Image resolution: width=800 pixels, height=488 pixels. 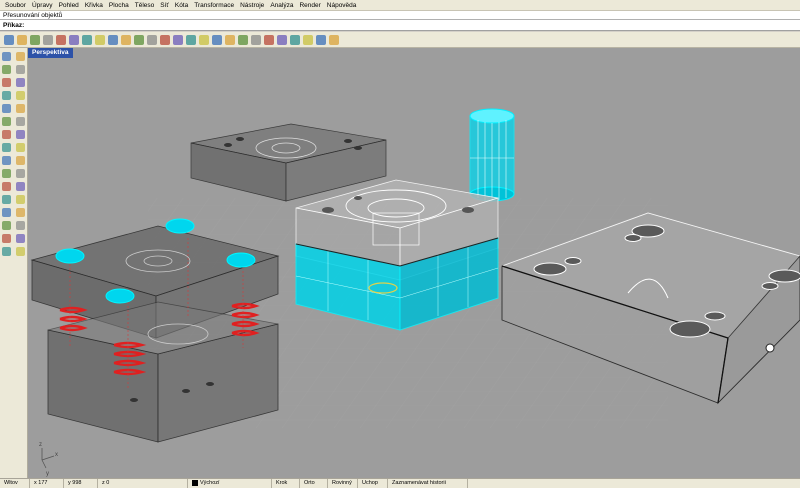 I want to click on menu-8: Transformace, so click(x=214, y=5).